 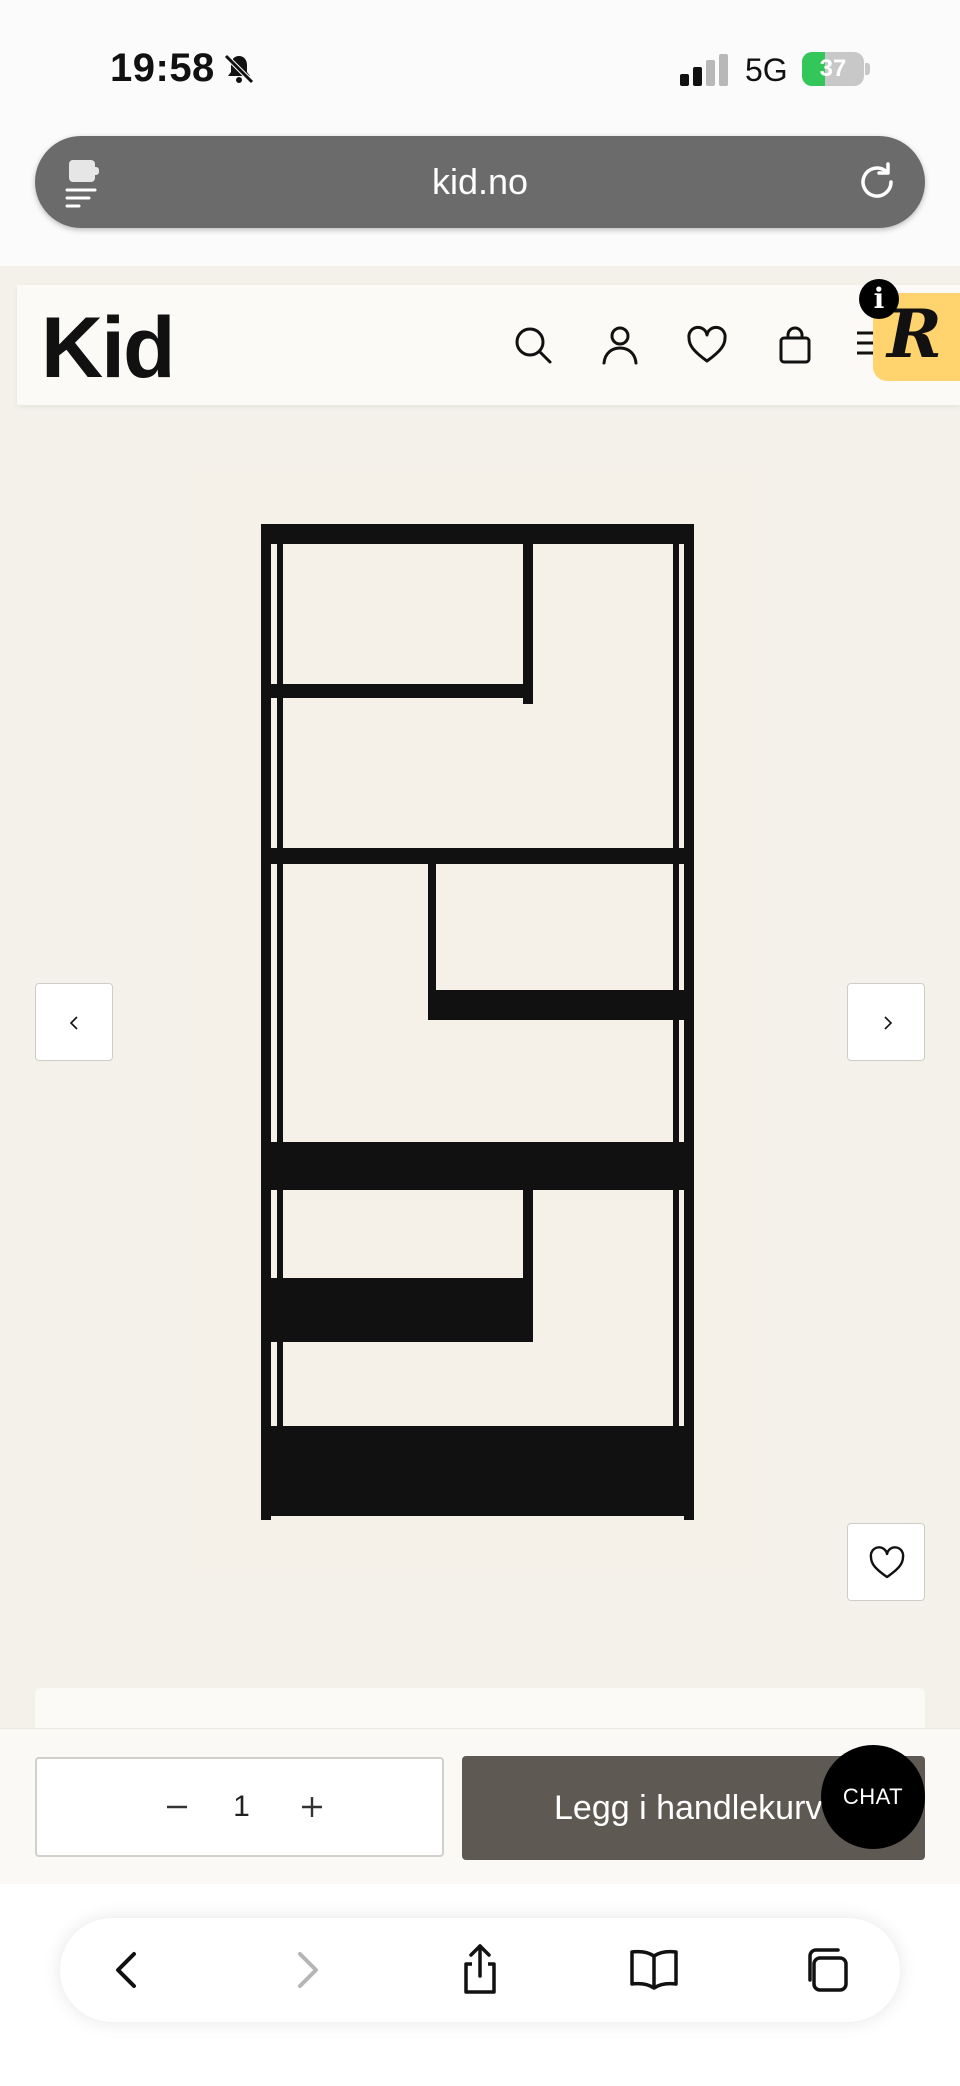 I want to click on heart-icon, so click(x=707, y=345).